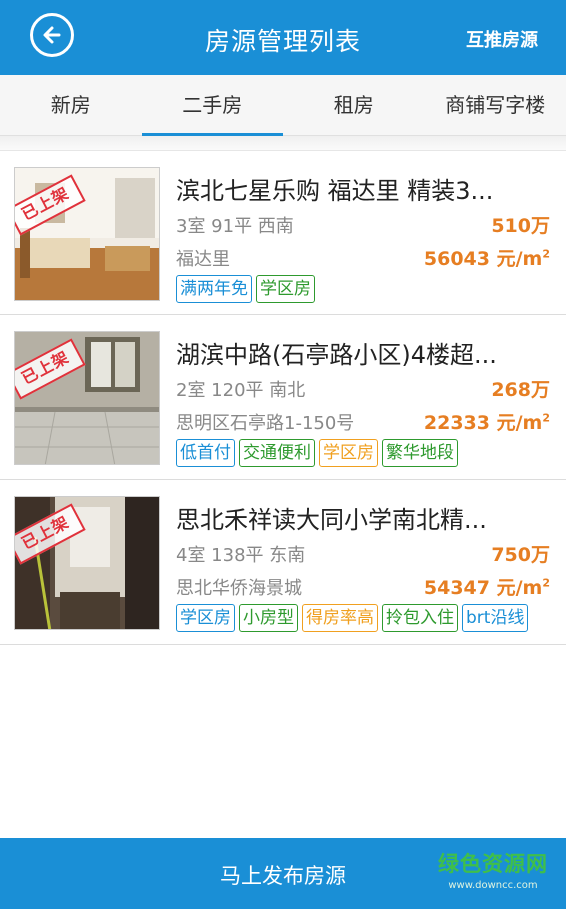  What do you see at coordinates (214, 289) in the screenshot?
I see `tag: 满两年免` at bounding box center [214, 289].